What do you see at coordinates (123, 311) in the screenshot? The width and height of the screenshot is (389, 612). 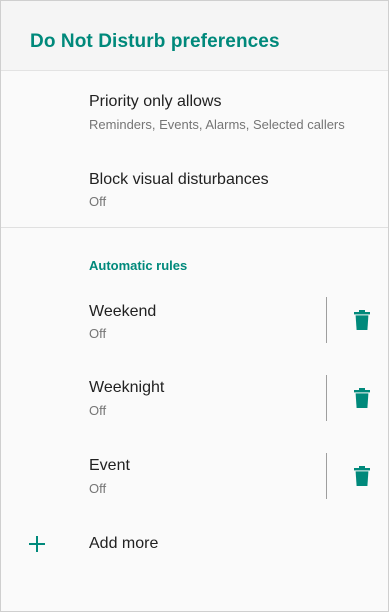 I see `rule-name: Weekend` at bounding box center [123, 311].